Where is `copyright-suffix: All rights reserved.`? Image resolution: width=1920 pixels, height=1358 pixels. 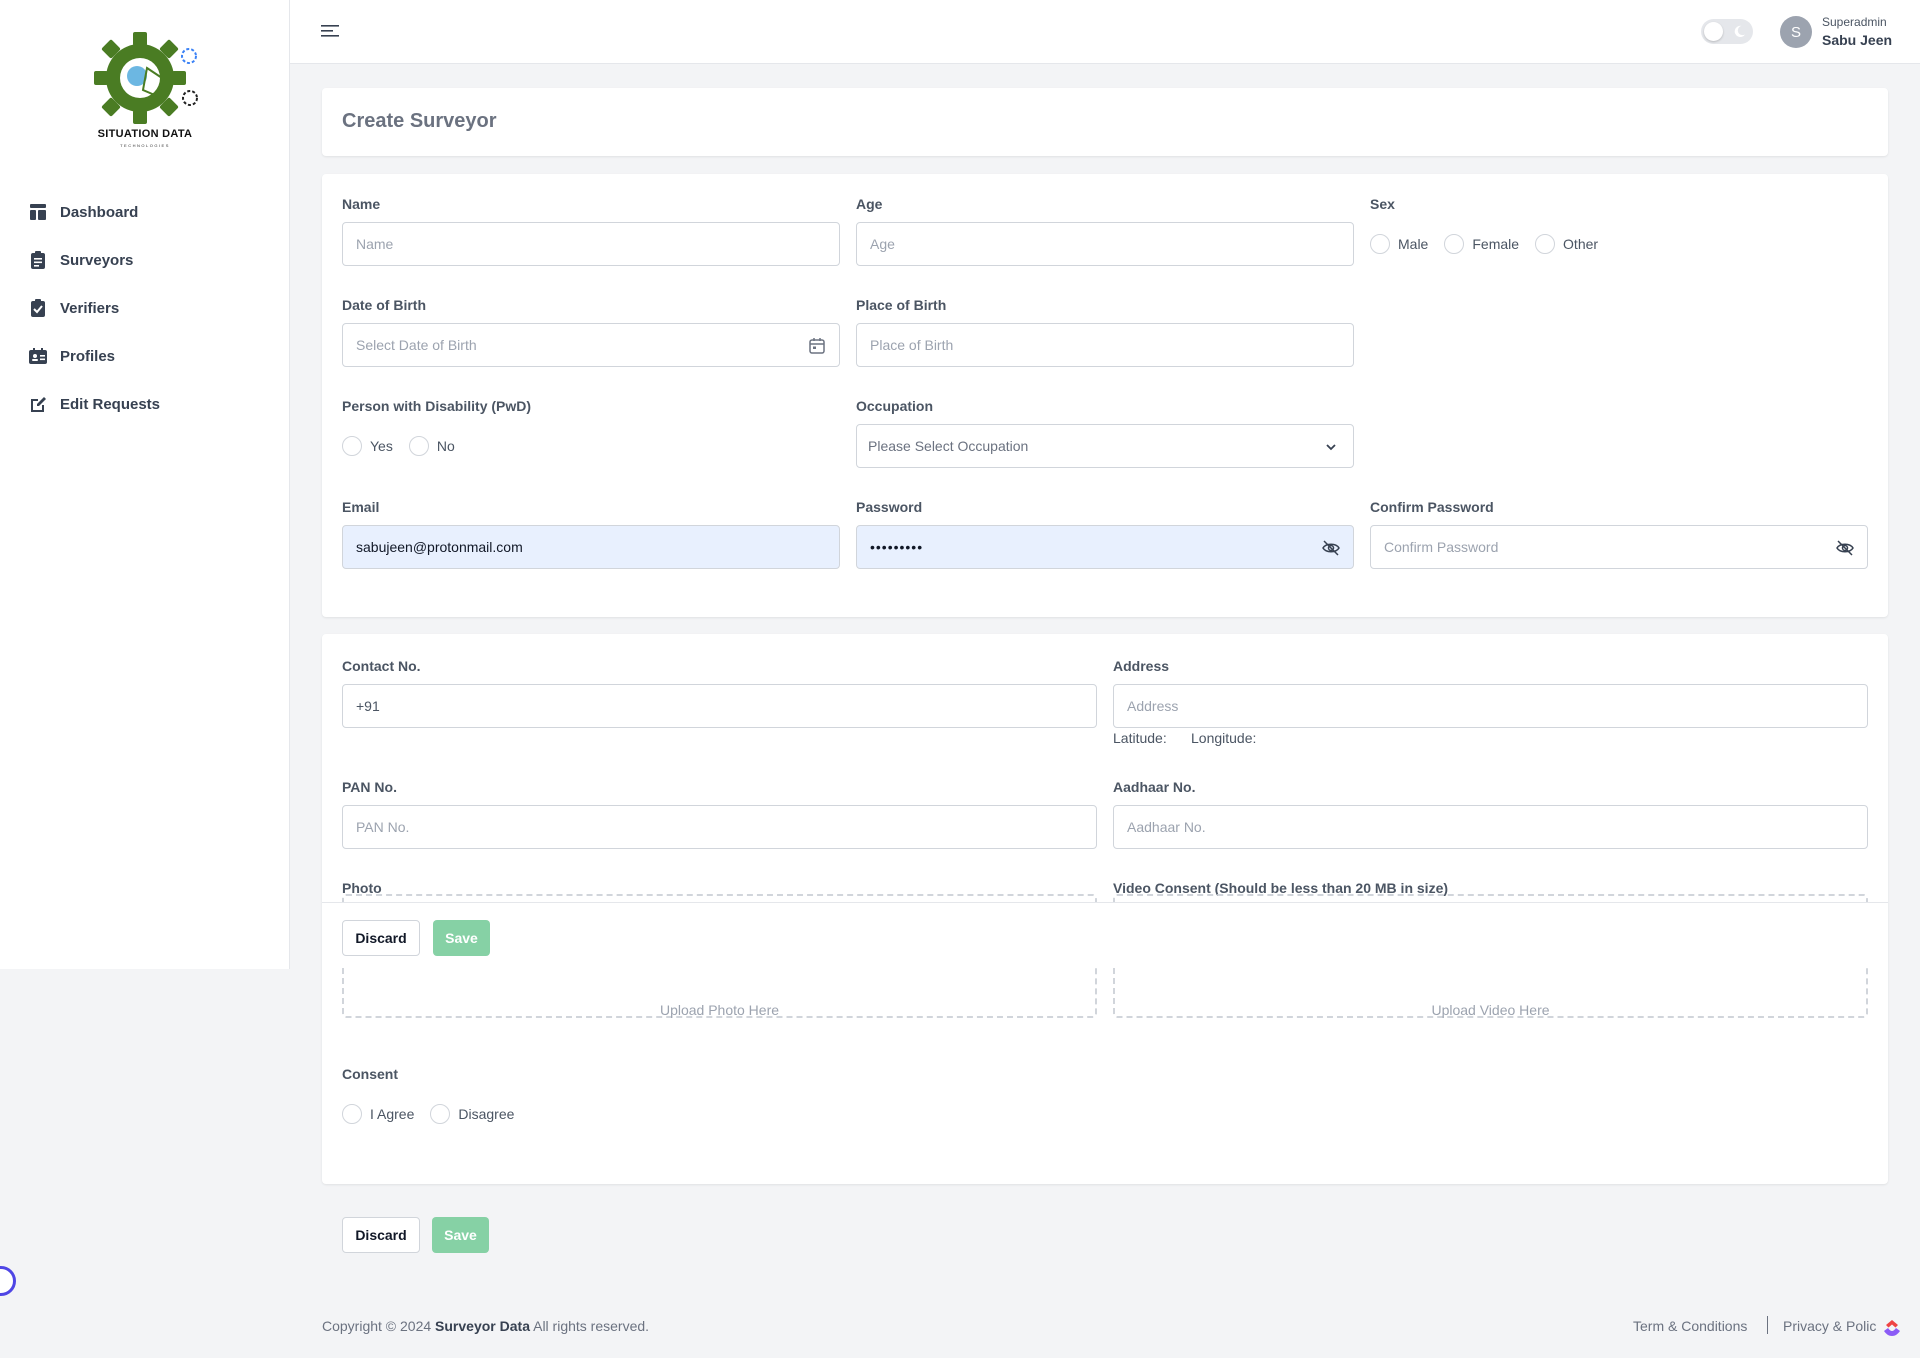 copyright-suffix: All rights reserved. is located at coordinates (591, 1326).